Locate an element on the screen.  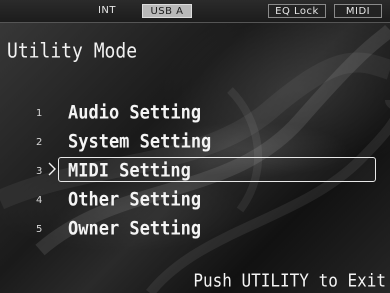
menu-item-system-setting: 2 System Setting is located at coordinates (195, 143).